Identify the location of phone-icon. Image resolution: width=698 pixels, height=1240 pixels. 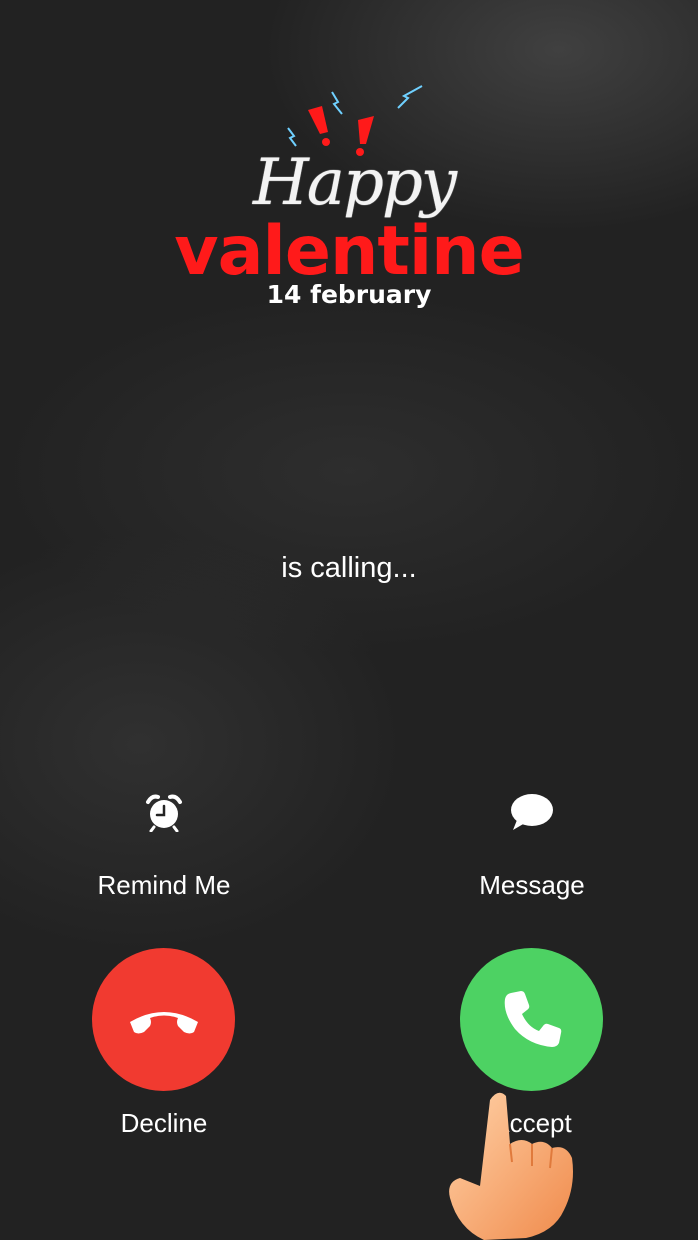
(532, 1018).